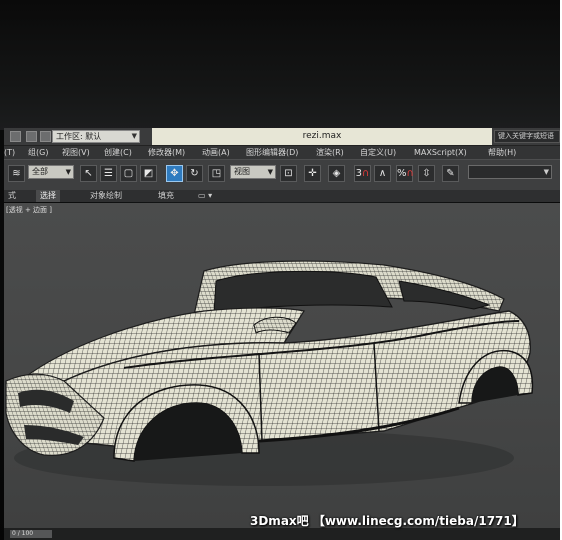 The image size is (562, 540). I want to click on save-file-icon, so click(45, 136).